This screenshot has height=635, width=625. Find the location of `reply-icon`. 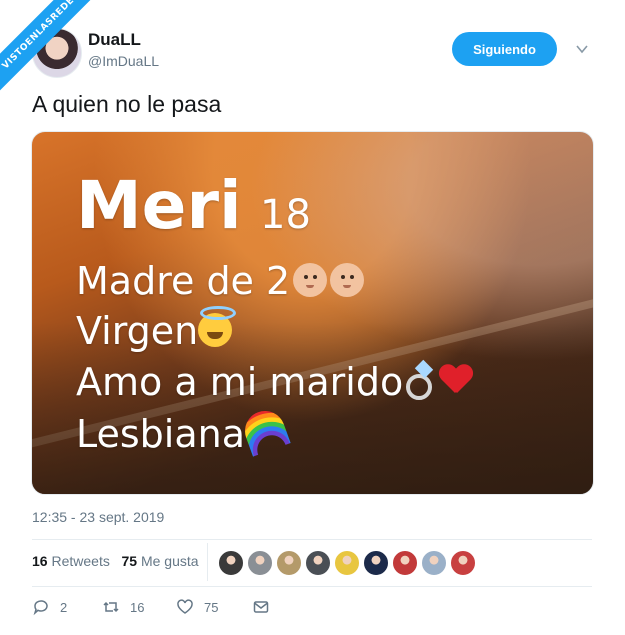

reply-icon is located at coordinates (40, 608).